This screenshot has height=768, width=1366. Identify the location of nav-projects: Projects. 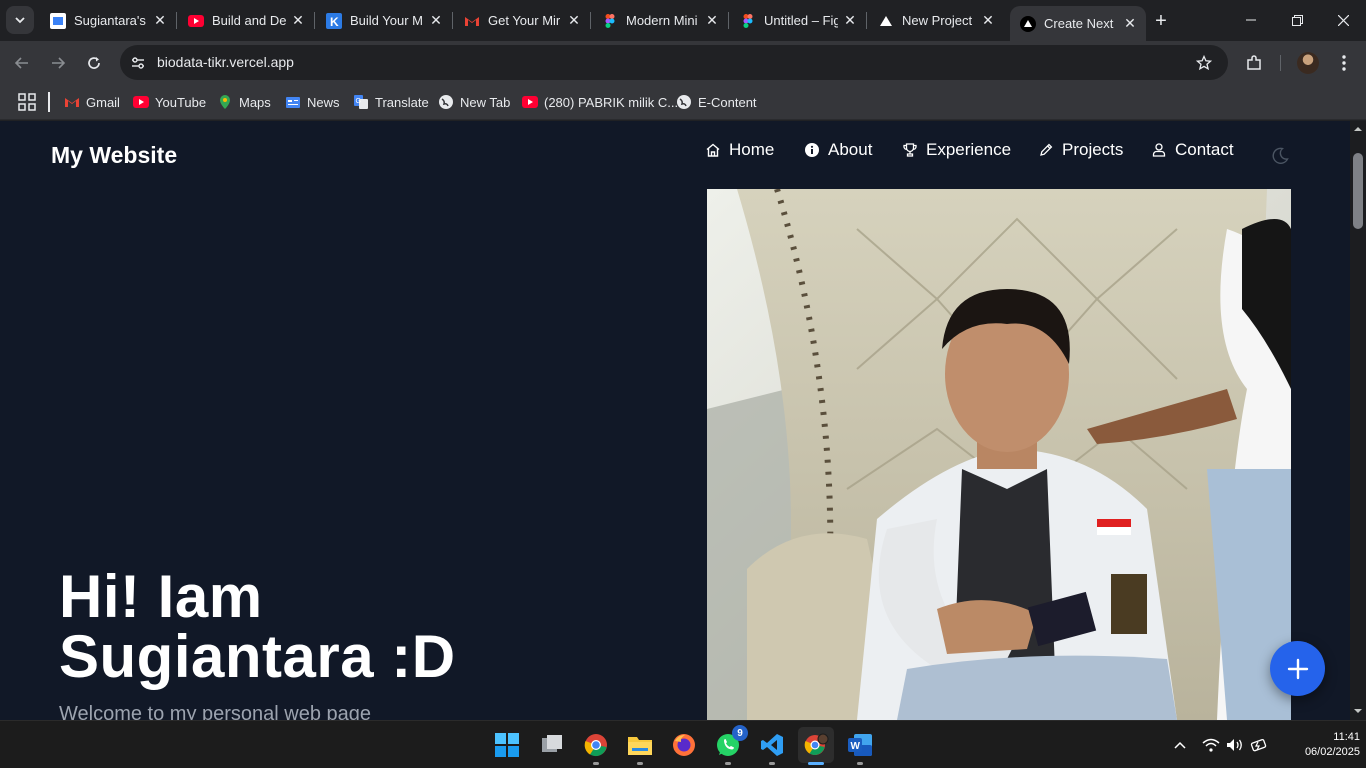
(1080, 150).